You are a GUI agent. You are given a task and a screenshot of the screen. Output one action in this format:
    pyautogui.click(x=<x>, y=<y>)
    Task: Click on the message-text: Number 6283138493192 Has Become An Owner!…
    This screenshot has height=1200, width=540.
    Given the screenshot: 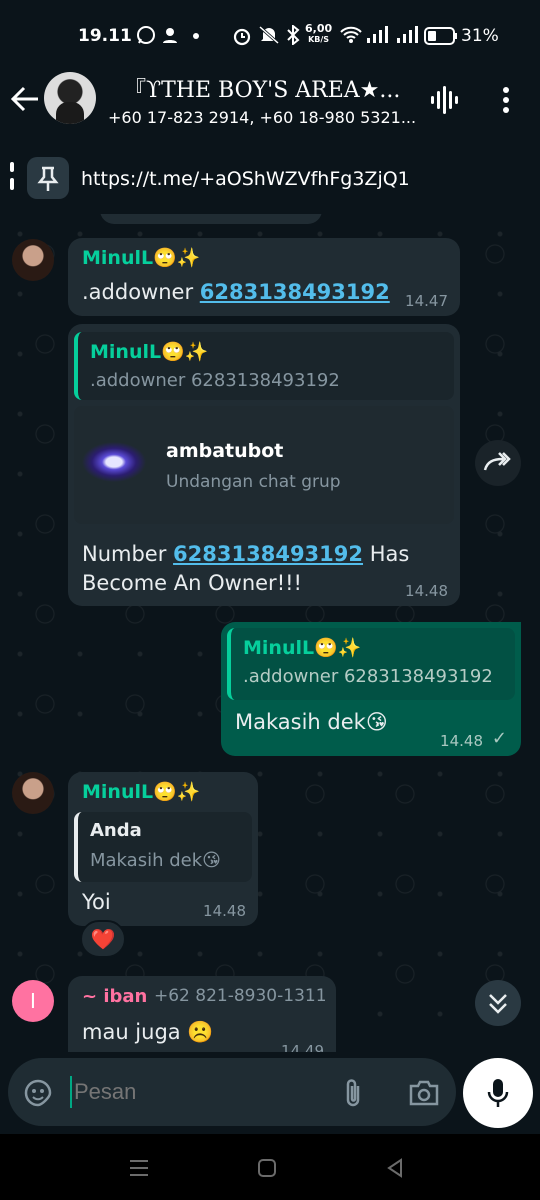 What is the action you would take?
    pyautogui.click(x=246, y=568)
    